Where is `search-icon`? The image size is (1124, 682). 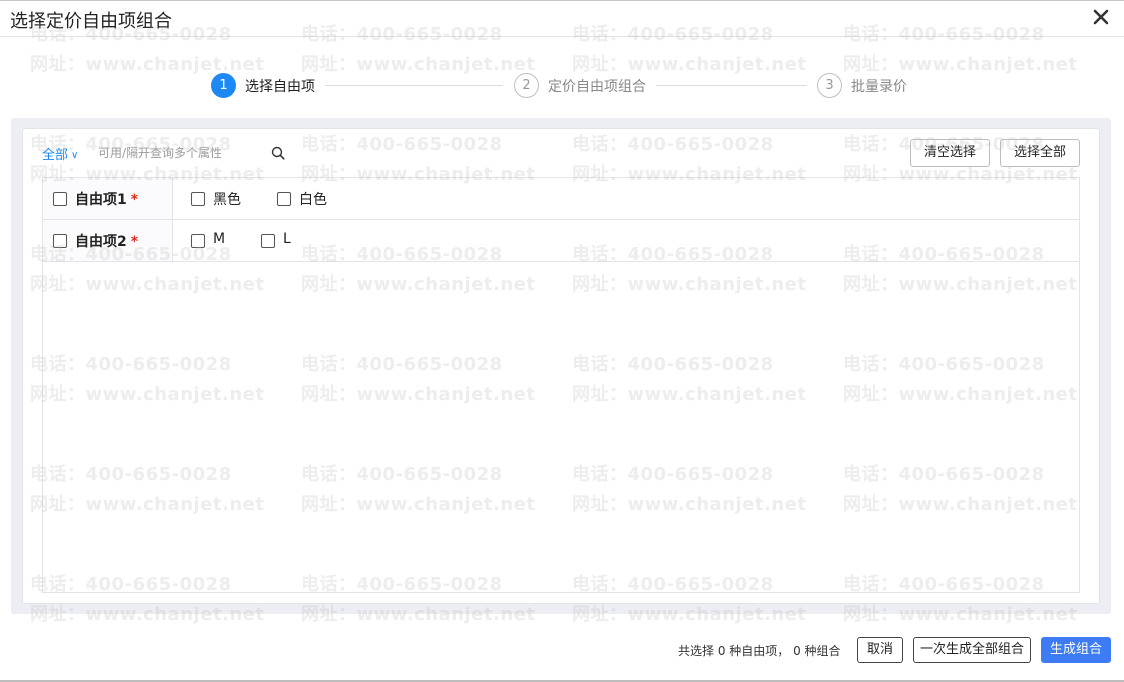
search-icon is located at coordinates (278, 153).